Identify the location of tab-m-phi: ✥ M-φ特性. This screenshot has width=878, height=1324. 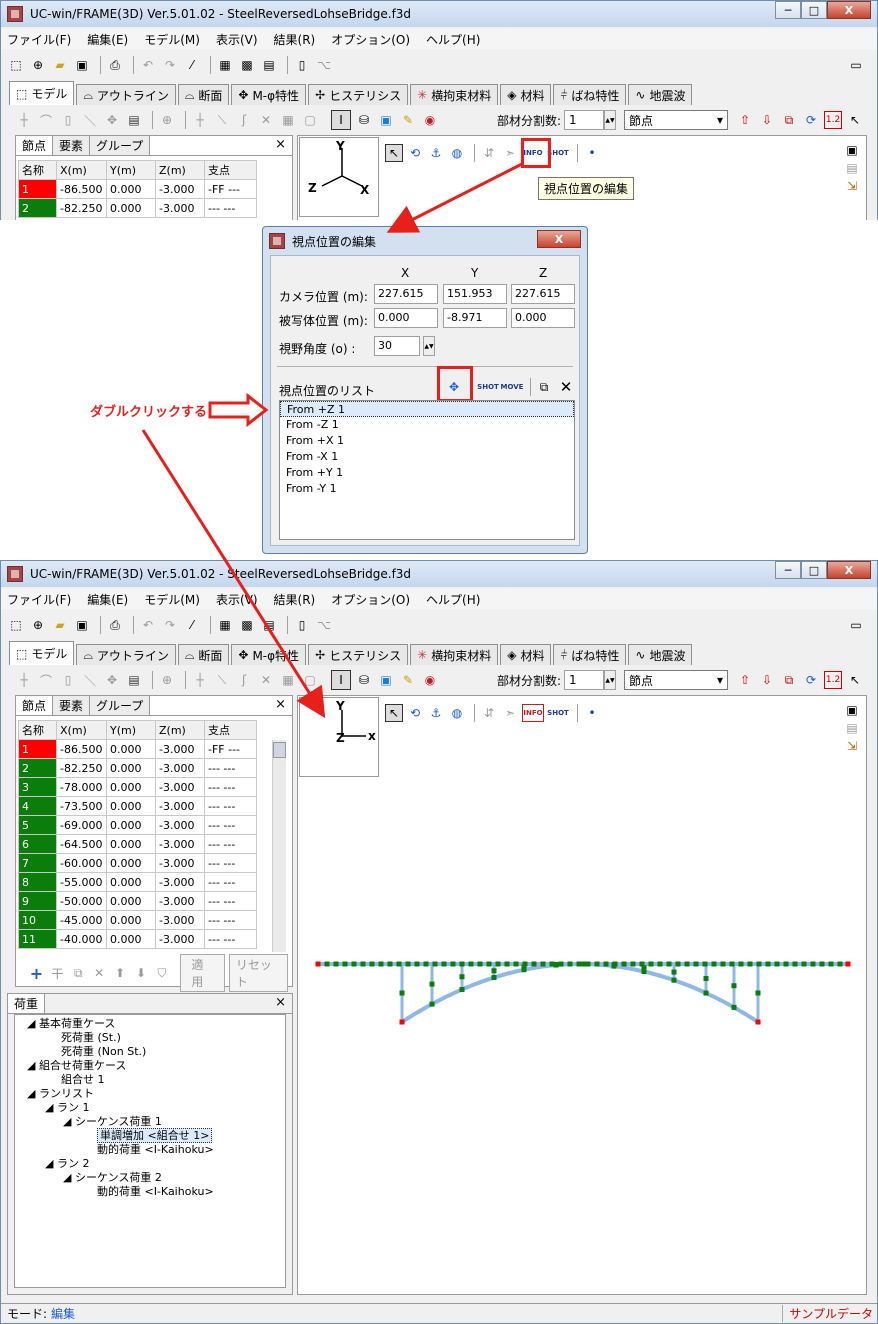
(269, 94).